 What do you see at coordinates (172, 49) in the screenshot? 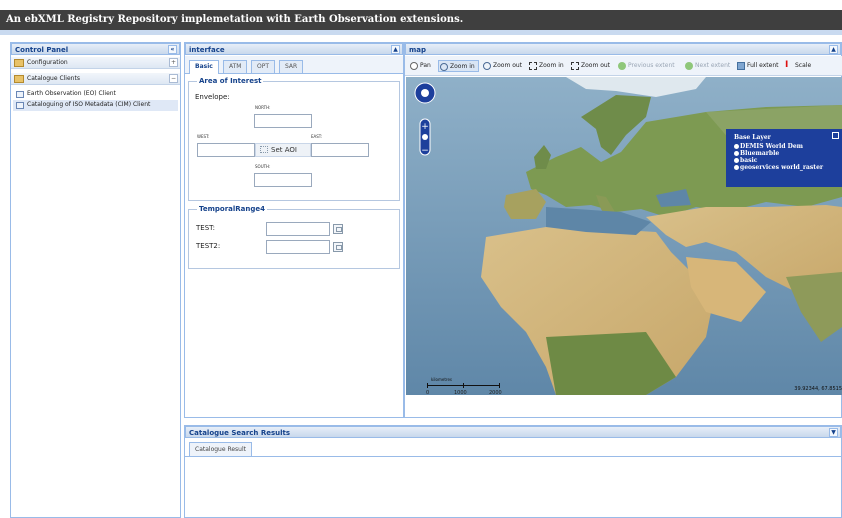
I see `collapse-panel-button: «` at bounding box center [172, 49].